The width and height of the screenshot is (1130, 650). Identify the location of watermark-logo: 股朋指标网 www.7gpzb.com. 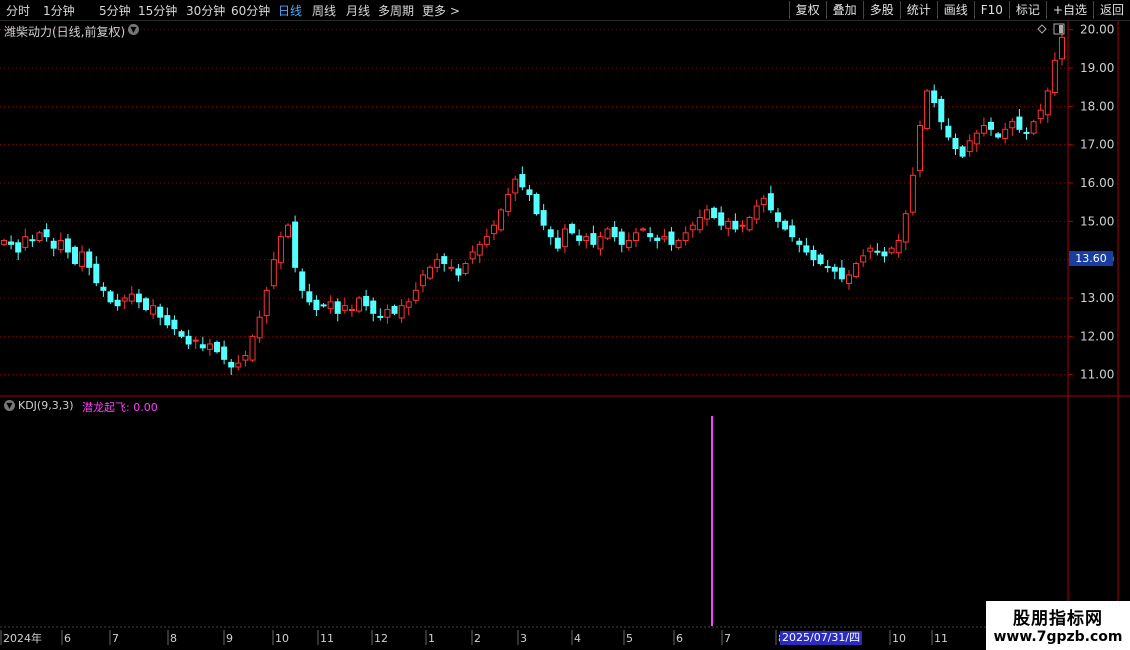
(1058, 625).